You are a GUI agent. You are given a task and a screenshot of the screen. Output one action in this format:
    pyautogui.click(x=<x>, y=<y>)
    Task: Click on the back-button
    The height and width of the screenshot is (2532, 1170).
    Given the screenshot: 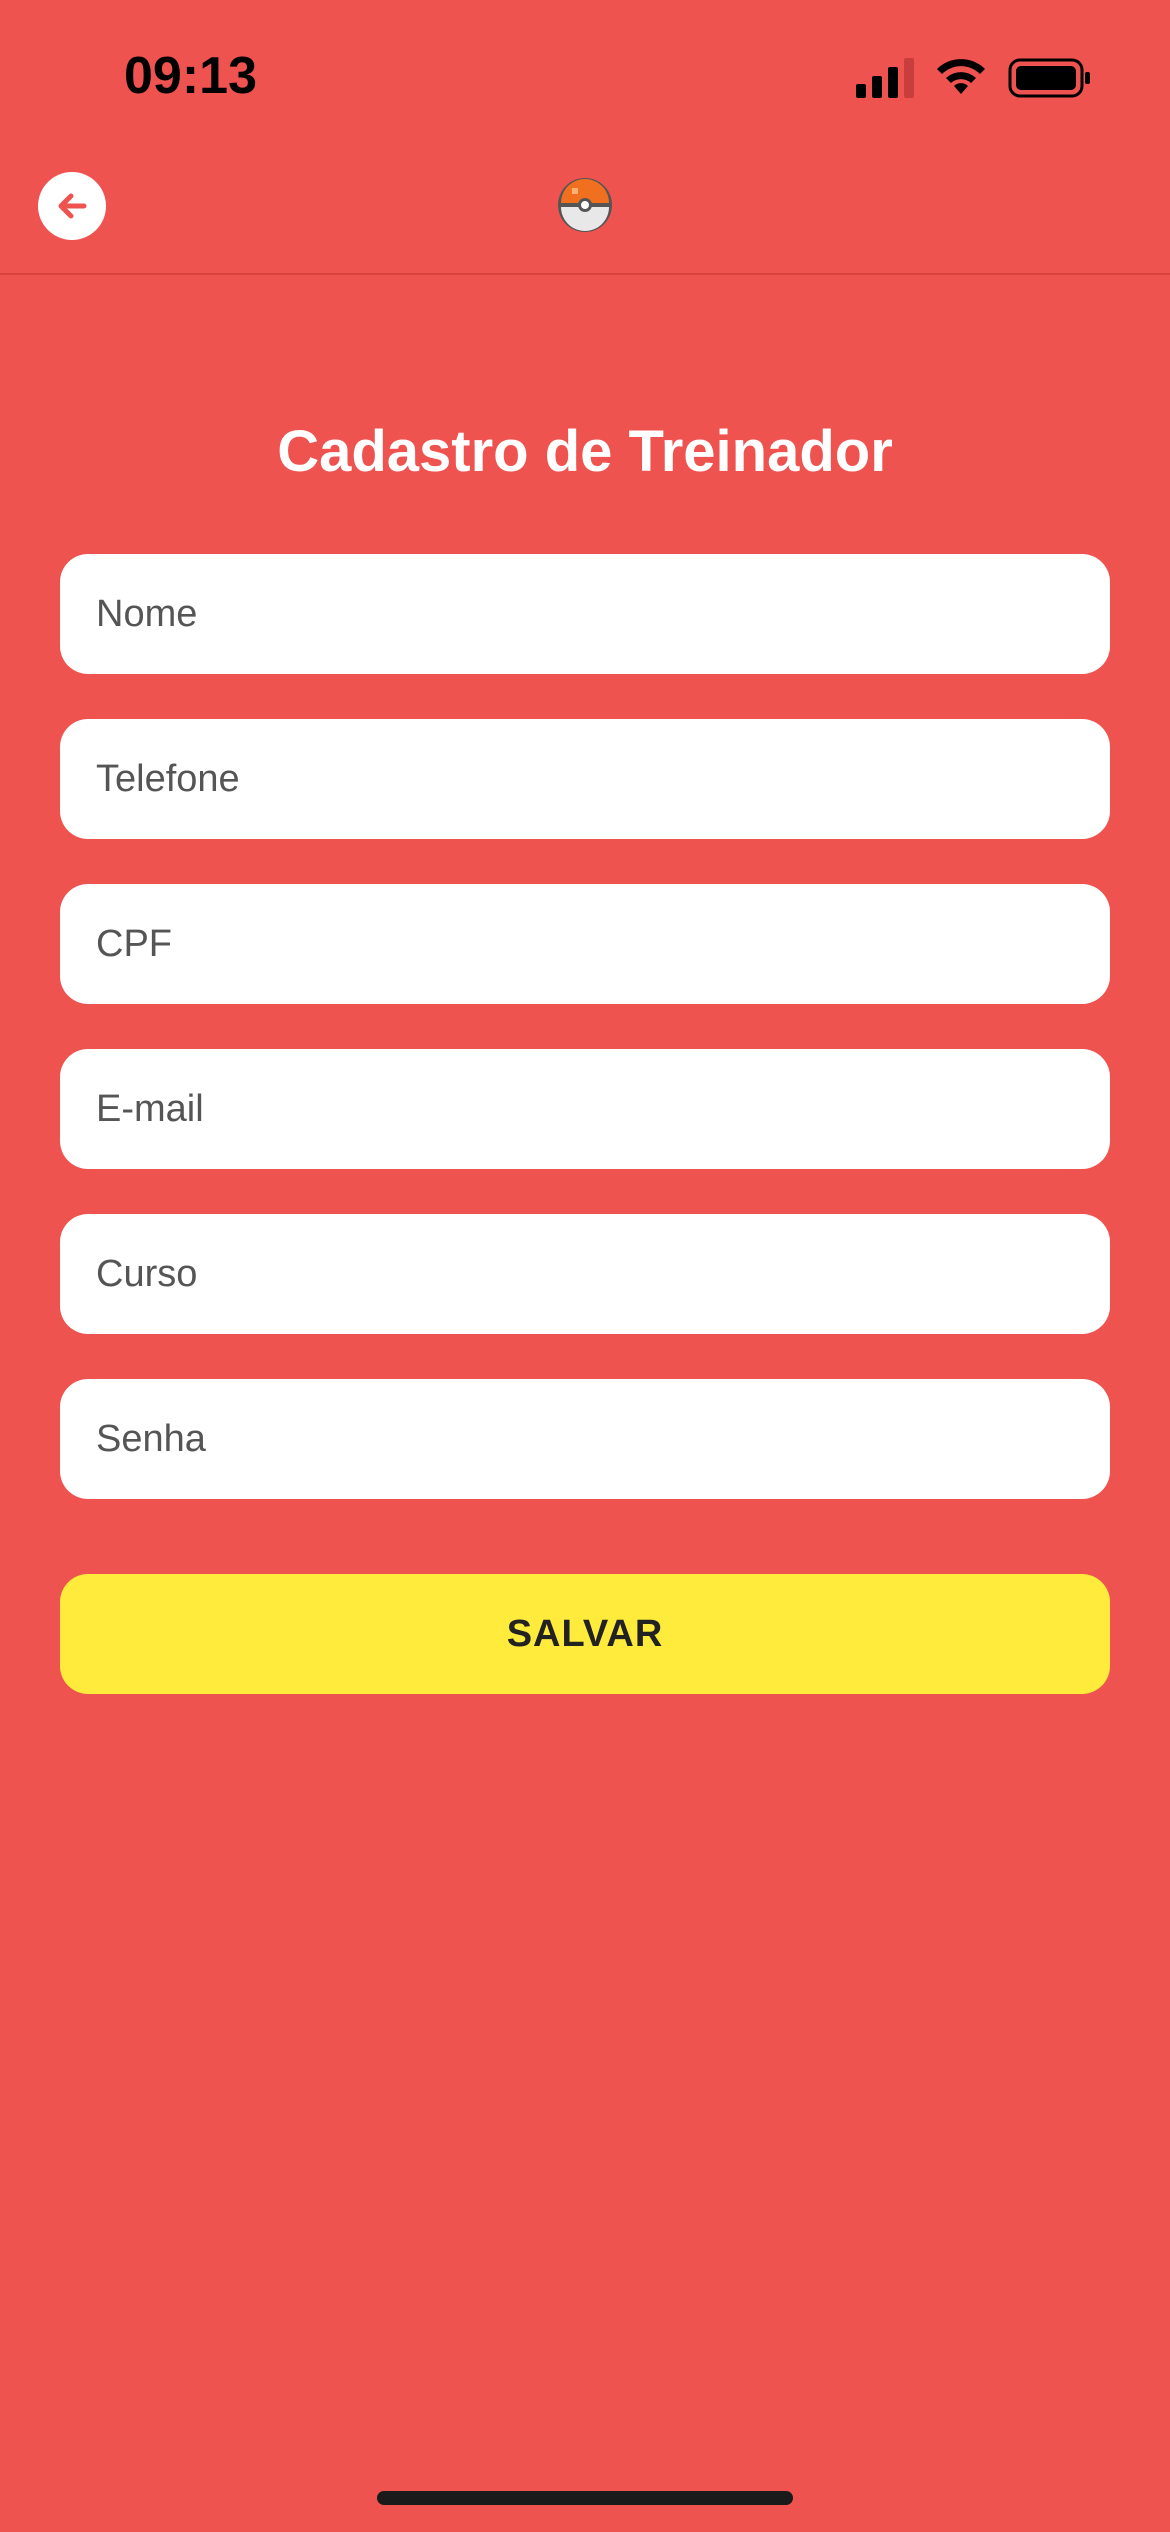 What is the action you would take?
    pyautogui.click(x=72, y=206)
    